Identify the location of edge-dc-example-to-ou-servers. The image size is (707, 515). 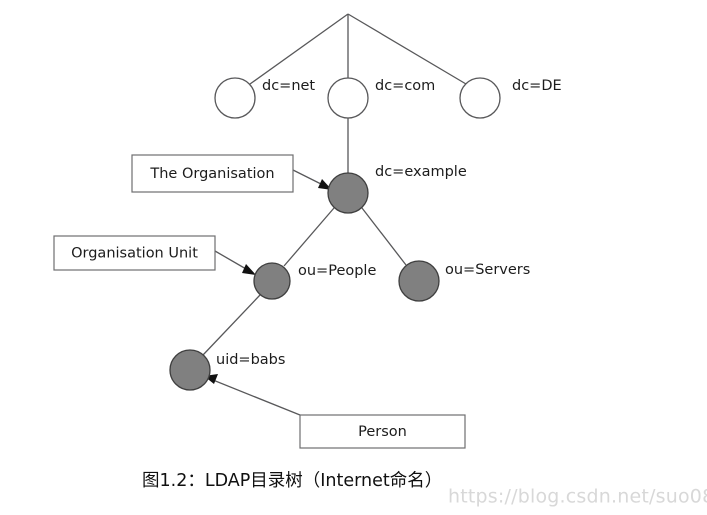
(384, 236).